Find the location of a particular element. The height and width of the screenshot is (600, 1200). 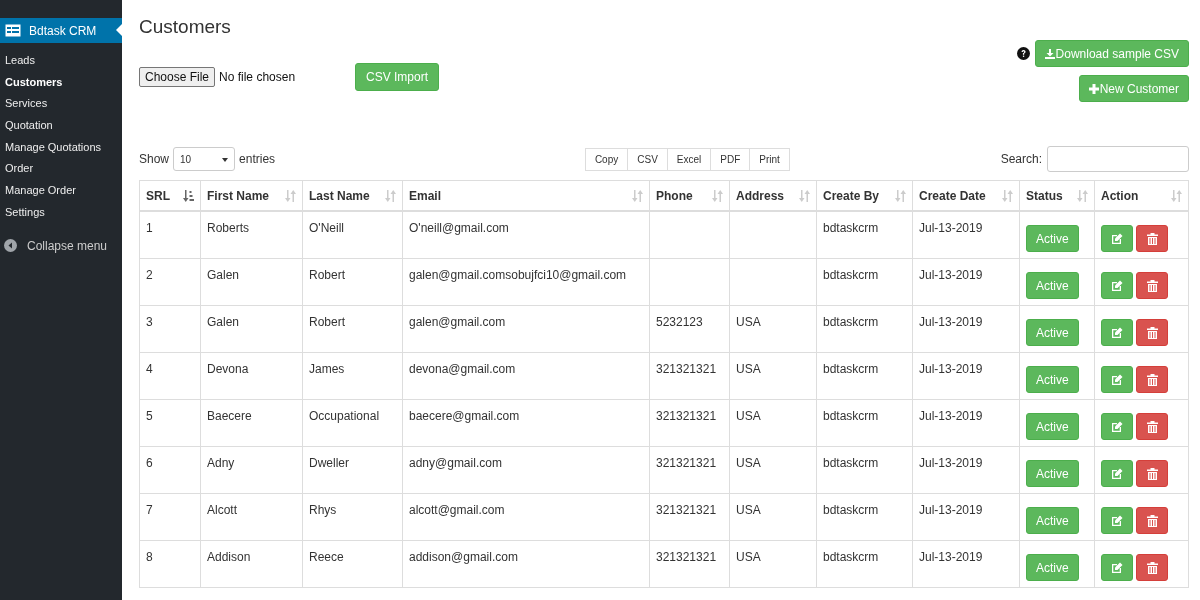

entries-label: entries is located at coordinates (257, 159).